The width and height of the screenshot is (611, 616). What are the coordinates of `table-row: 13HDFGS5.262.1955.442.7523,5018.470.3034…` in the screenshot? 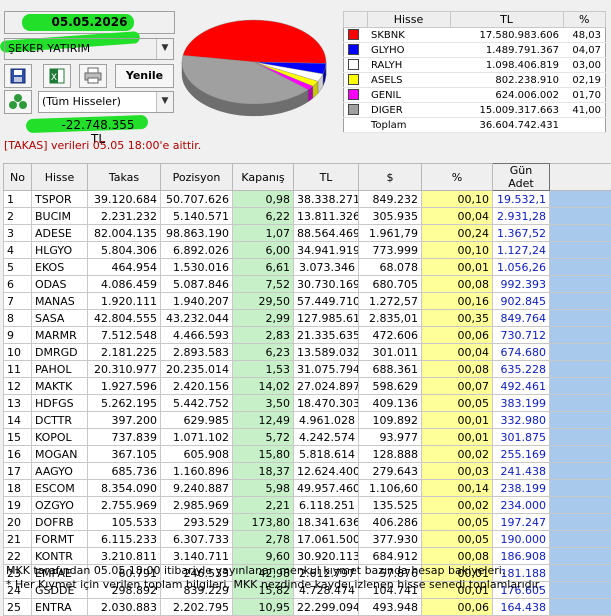 It's located at (307, 403).